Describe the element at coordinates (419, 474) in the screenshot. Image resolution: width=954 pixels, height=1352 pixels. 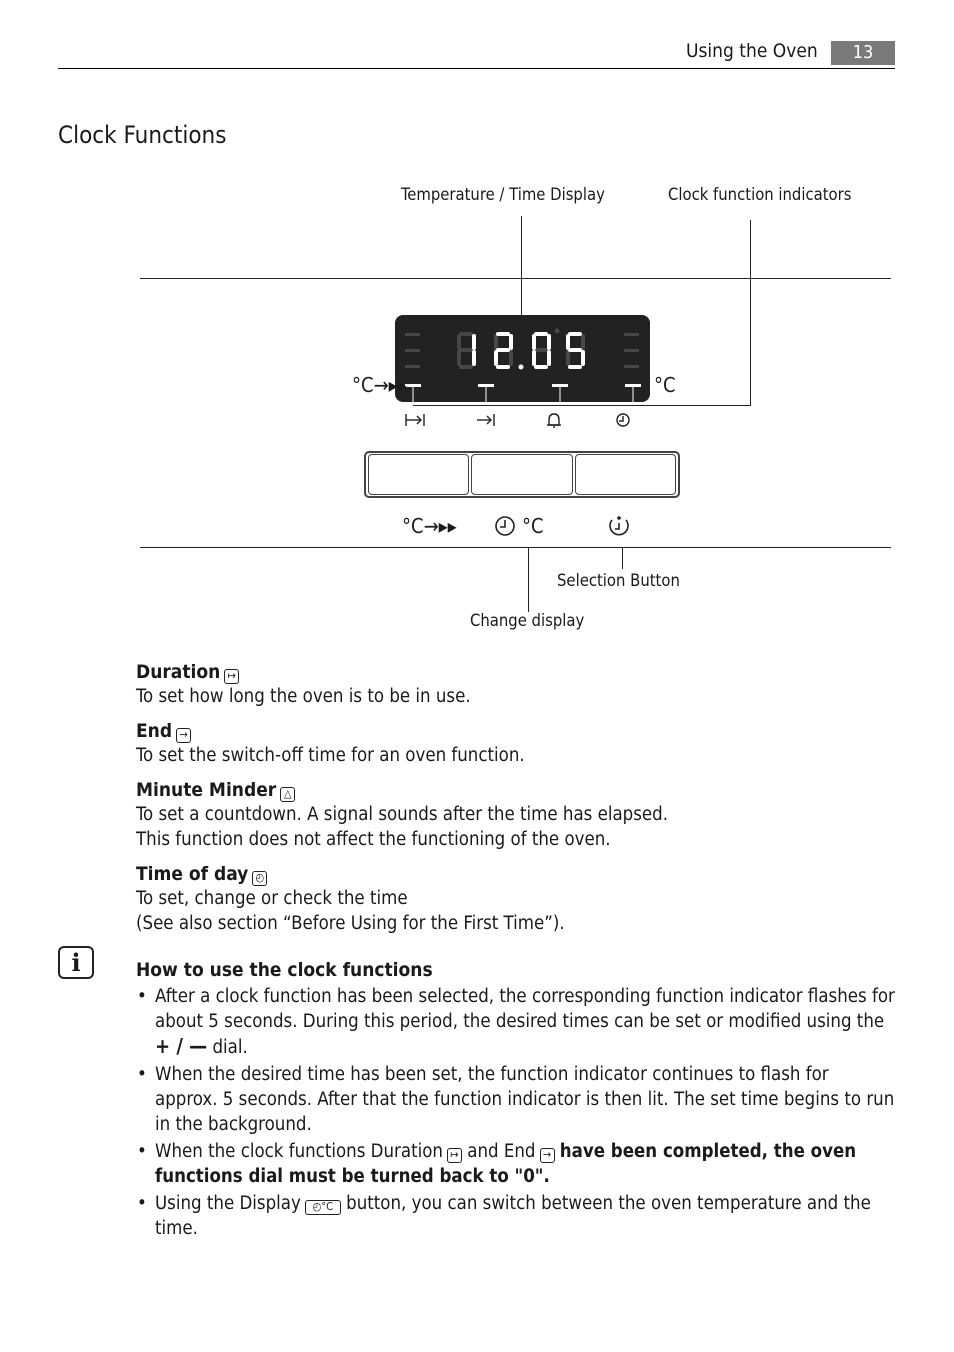
I see `fast-heat-button` at that location.